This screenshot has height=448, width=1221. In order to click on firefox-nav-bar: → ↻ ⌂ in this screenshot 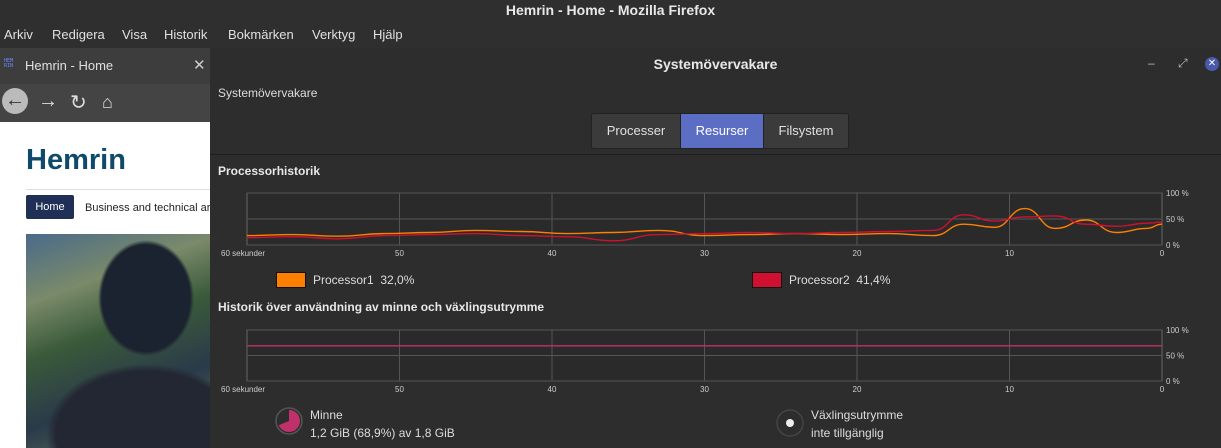, I will do `click(106, 103)`.